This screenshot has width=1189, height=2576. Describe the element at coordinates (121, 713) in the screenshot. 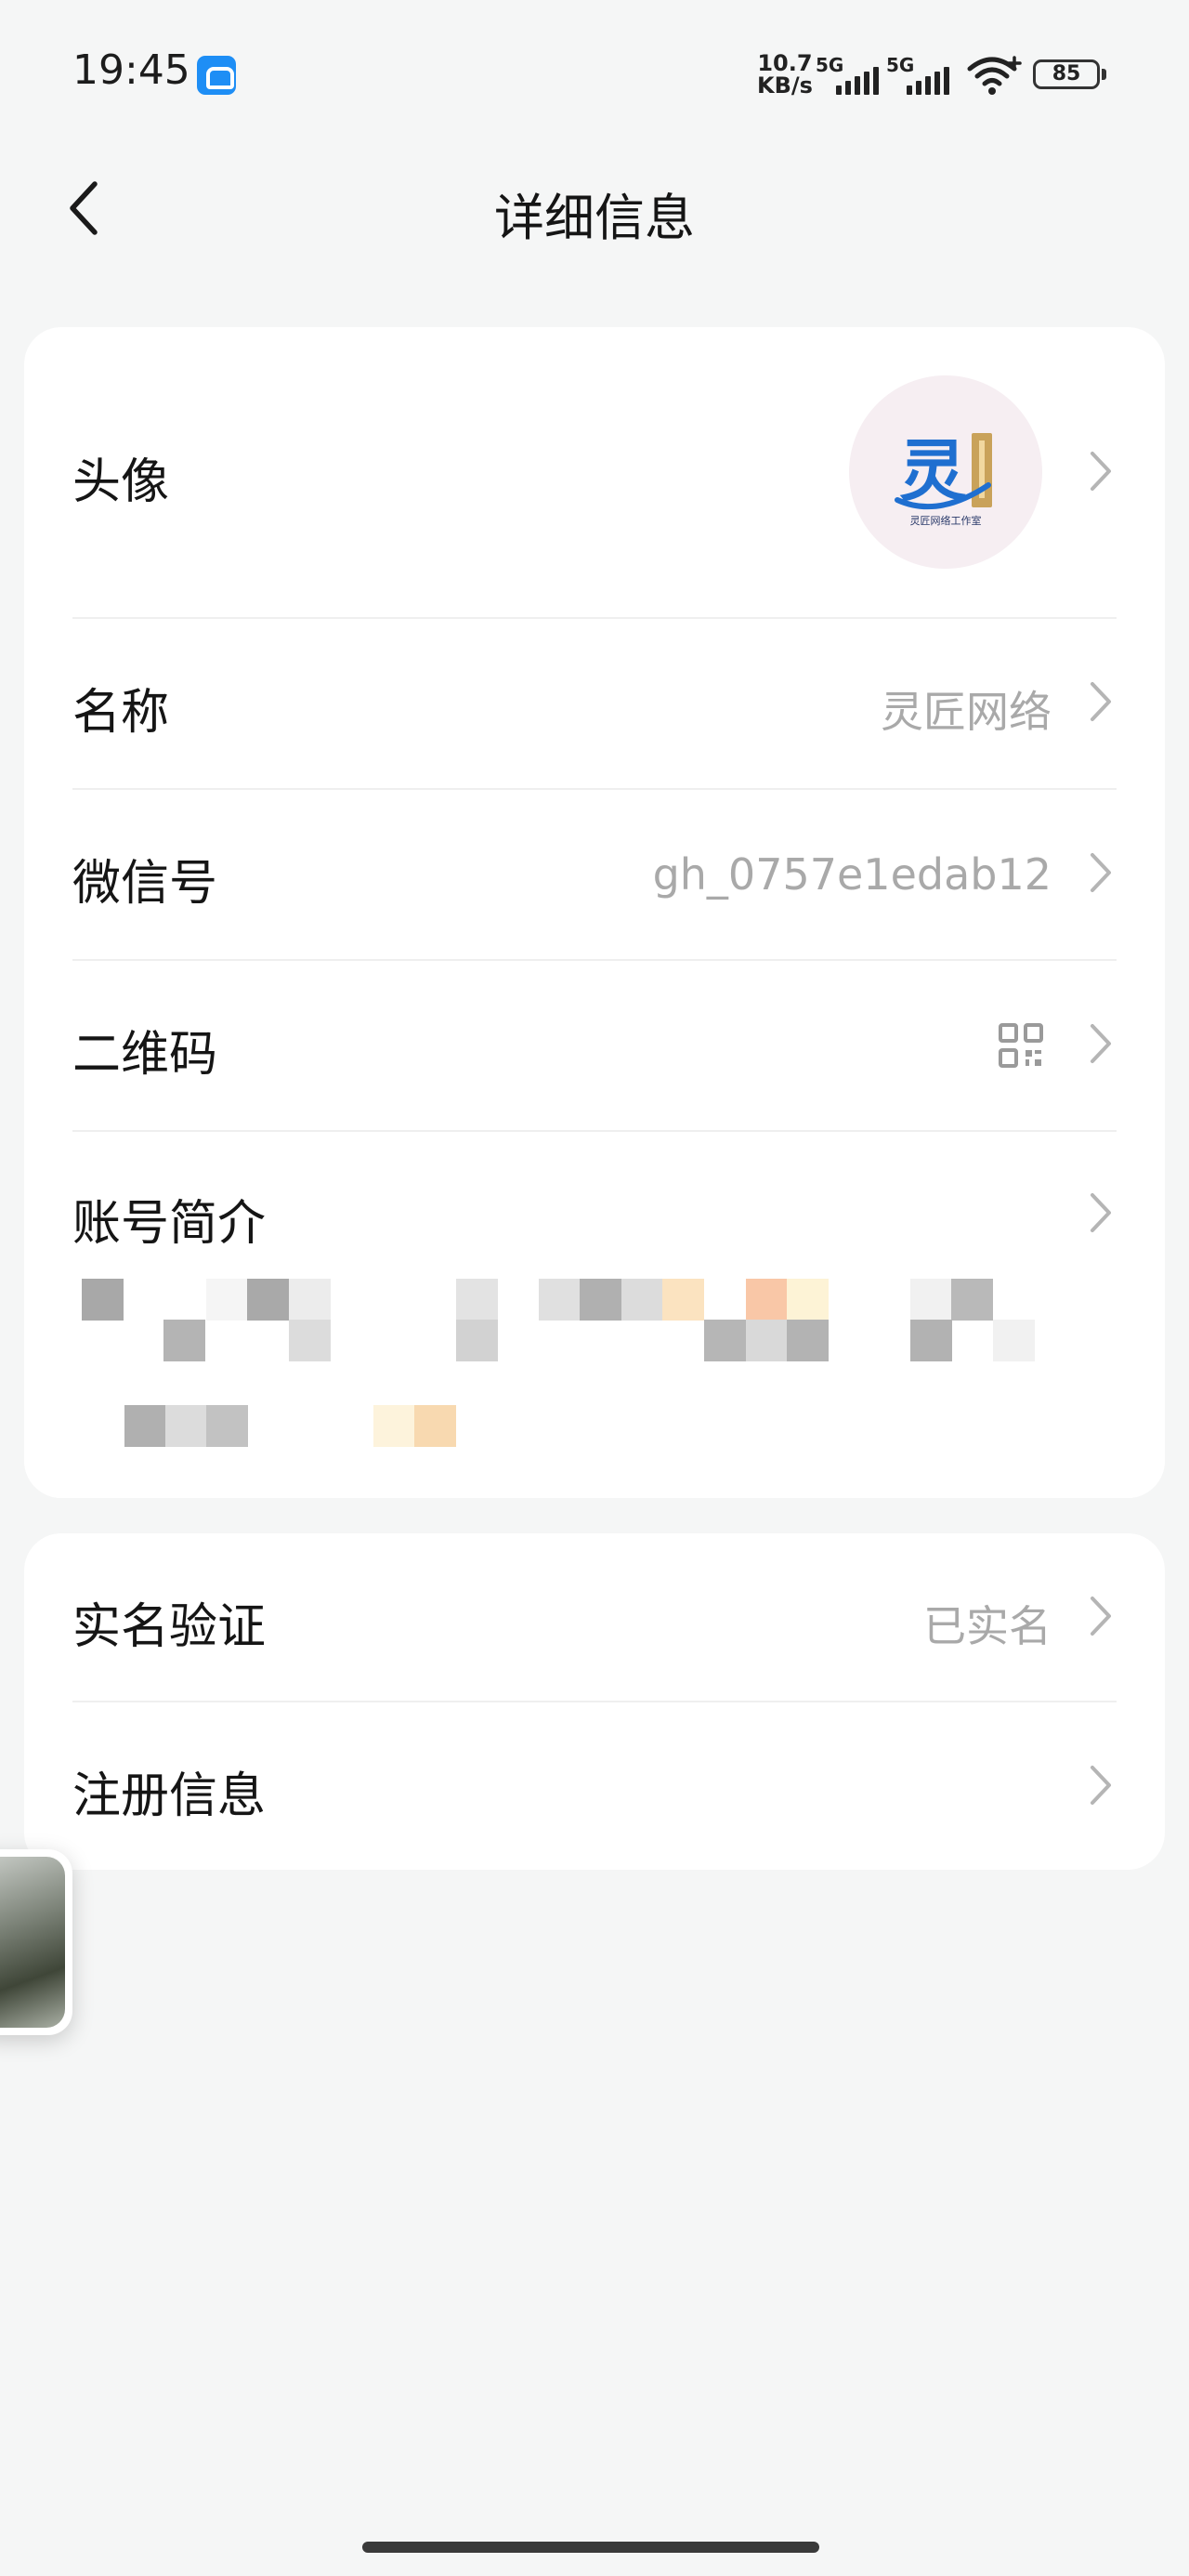

I see `name-label: 名称` at that location.